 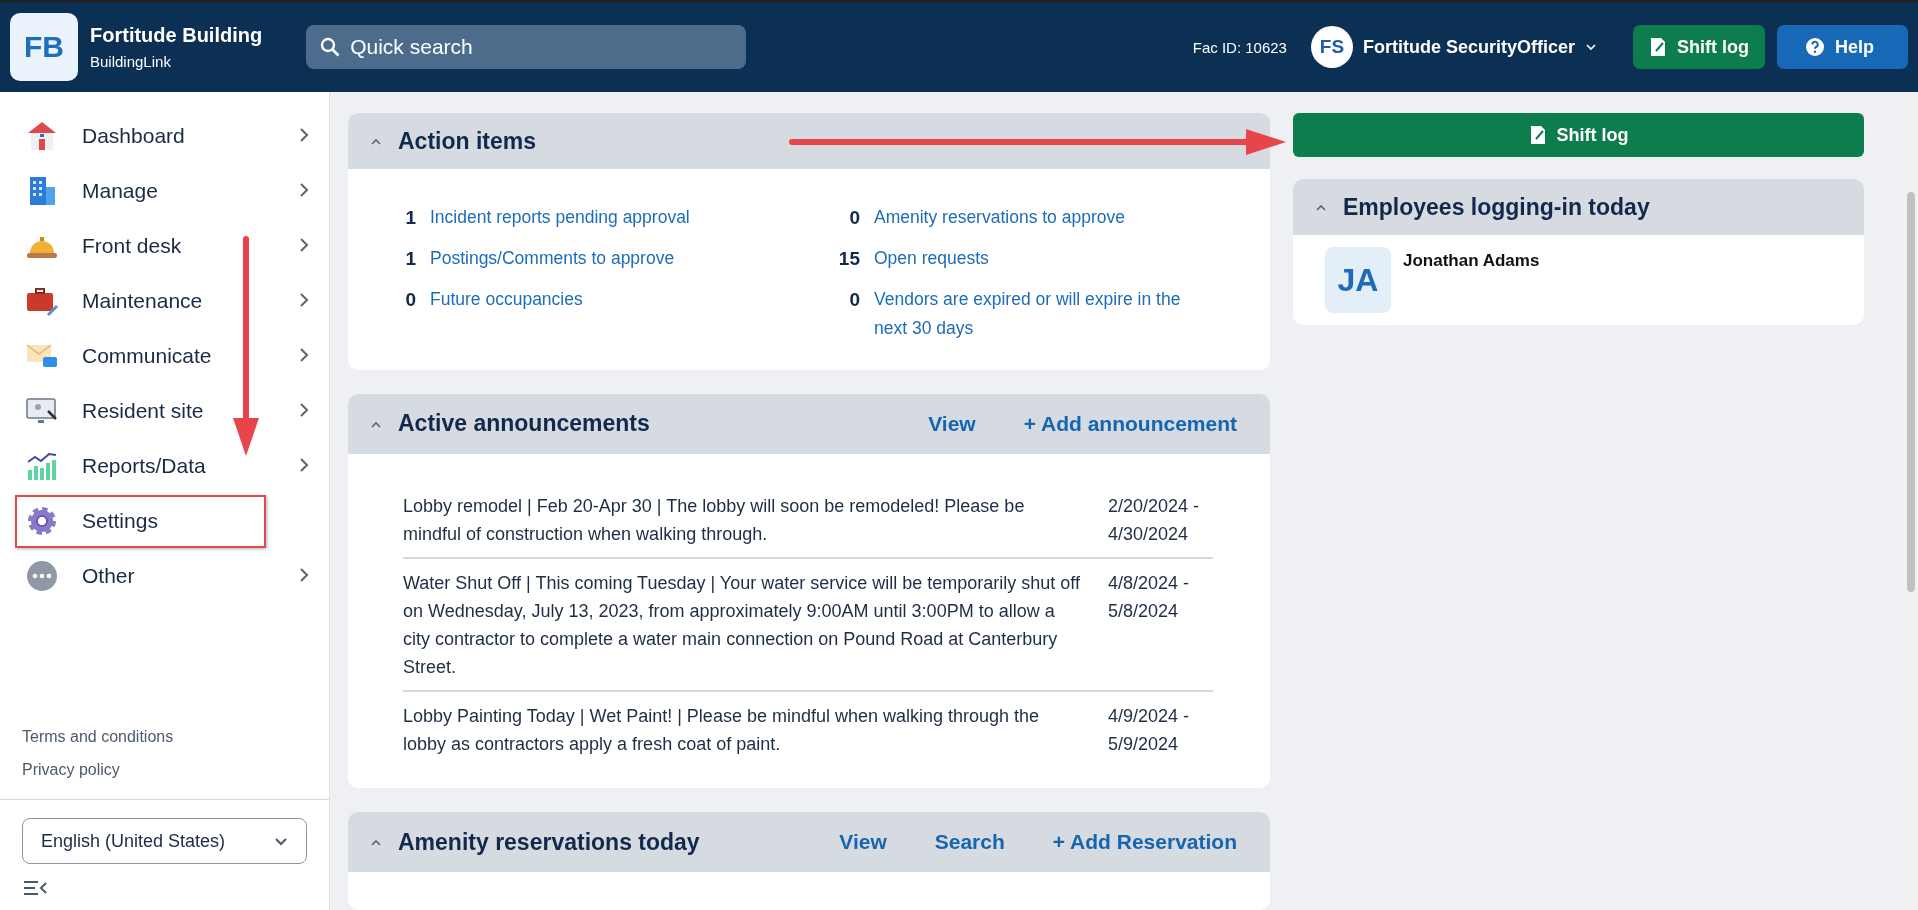 What do you see at coordinates (176, 35) in the screenshot?
I see `building-name: Fortitude Building` at bounding box center [176, 35].